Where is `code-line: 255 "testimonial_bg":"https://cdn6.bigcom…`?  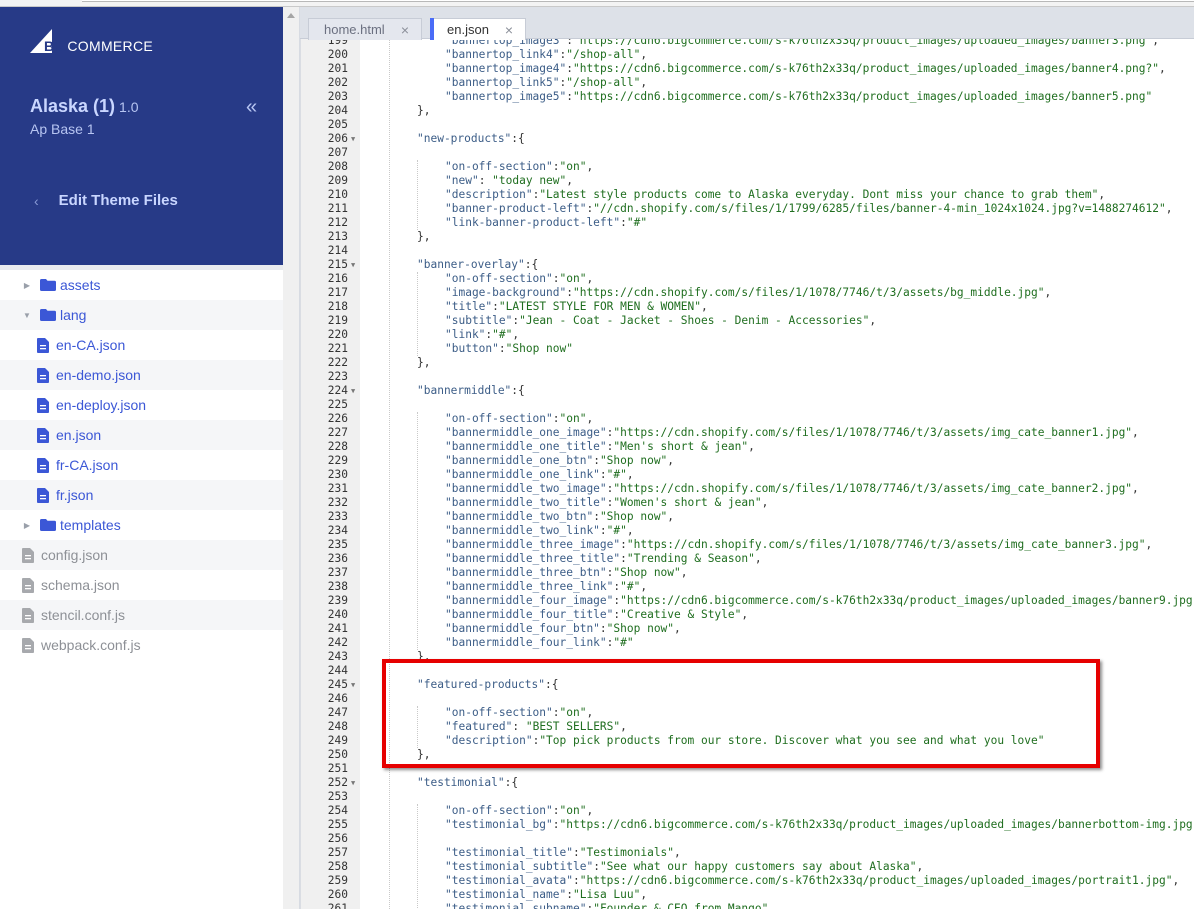
code-line: 255 "testimonial_bg":"https://cdn6.bigcom… is located at coordinates (747, 825).